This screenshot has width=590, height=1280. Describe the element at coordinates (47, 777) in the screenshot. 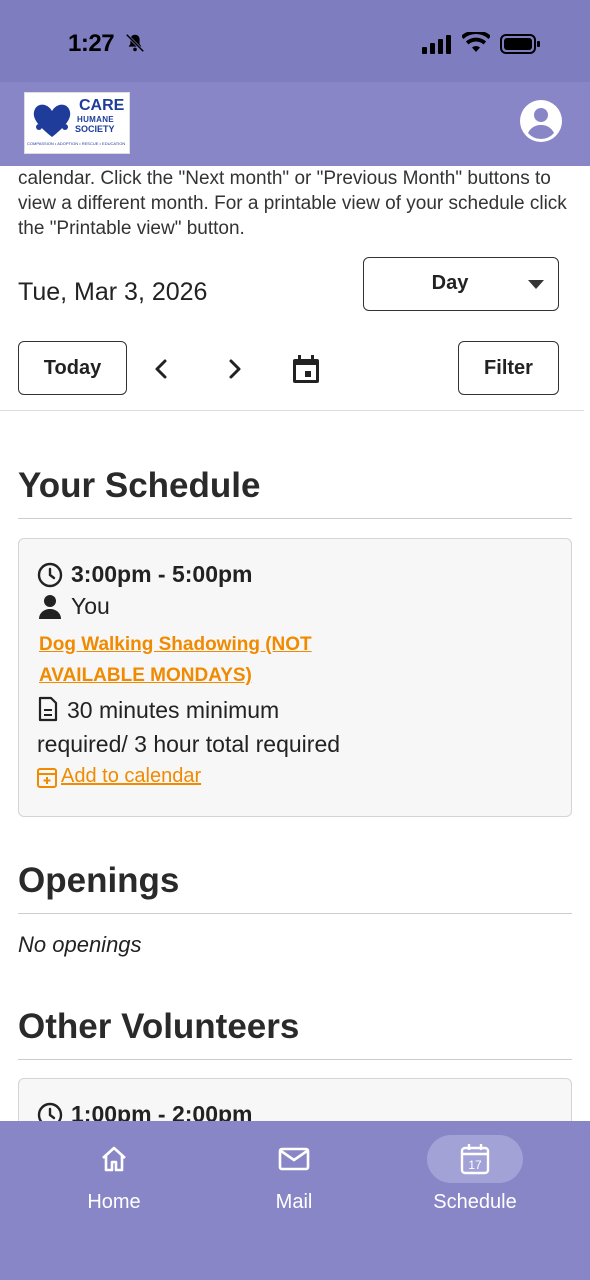

I see `calendar-add-icon` at that location.